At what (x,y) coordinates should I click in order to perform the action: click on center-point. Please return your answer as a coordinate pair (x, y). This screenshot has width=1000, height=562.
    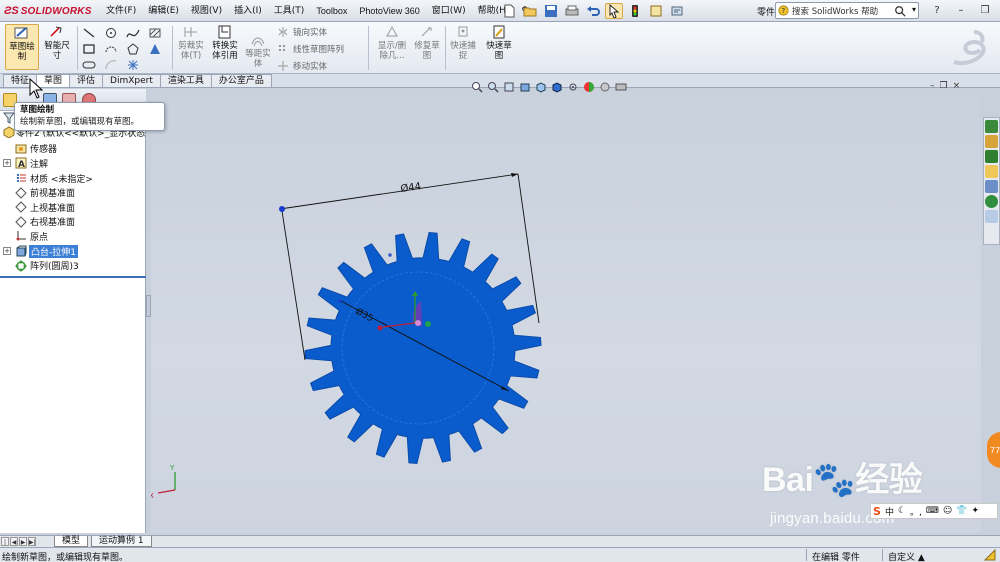
    Looking at the image, I should click on (428, 324).